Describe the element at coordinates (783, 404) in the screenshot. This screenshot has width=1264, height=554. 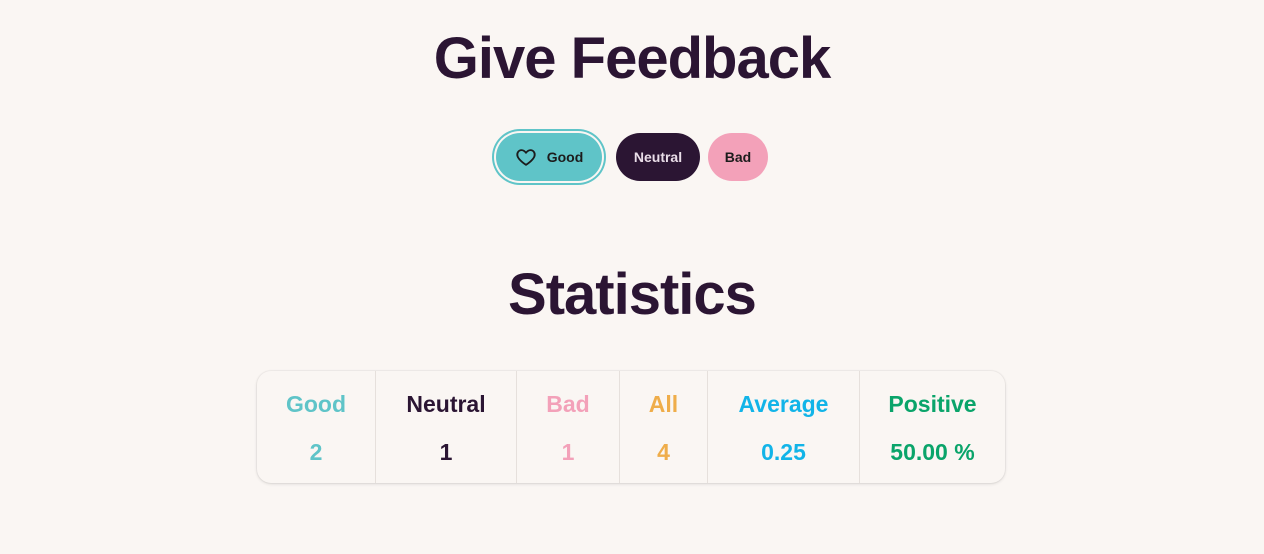
I see `stat-label: Average` at that location.